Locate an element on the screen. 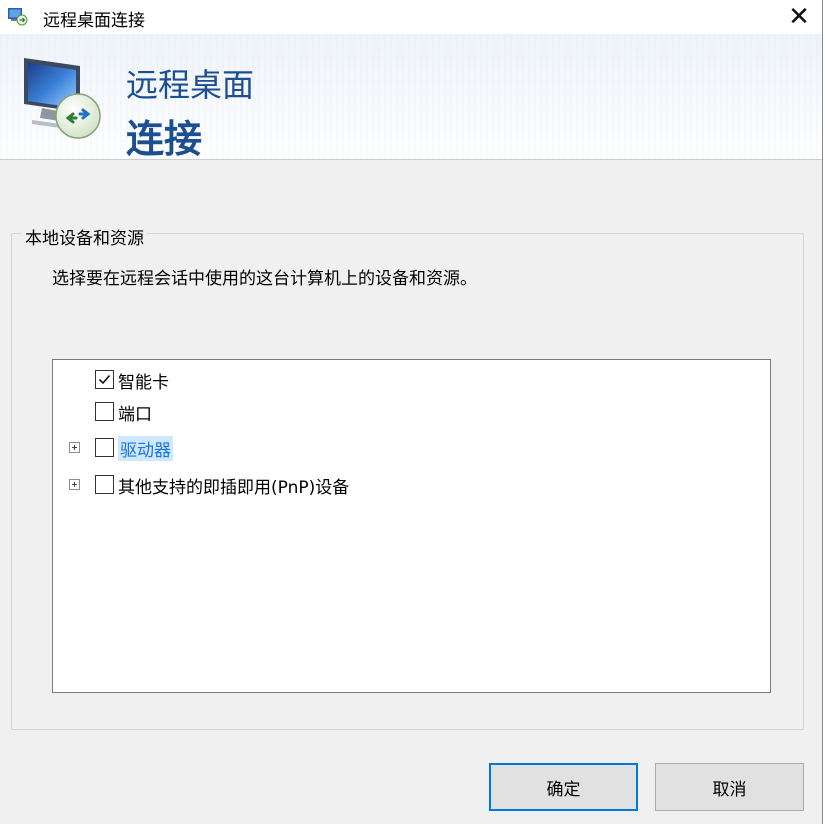 This screenshot has width=825, height=824. tree-item-smart-card: 智能卡 is located at coordinates (411, 380).